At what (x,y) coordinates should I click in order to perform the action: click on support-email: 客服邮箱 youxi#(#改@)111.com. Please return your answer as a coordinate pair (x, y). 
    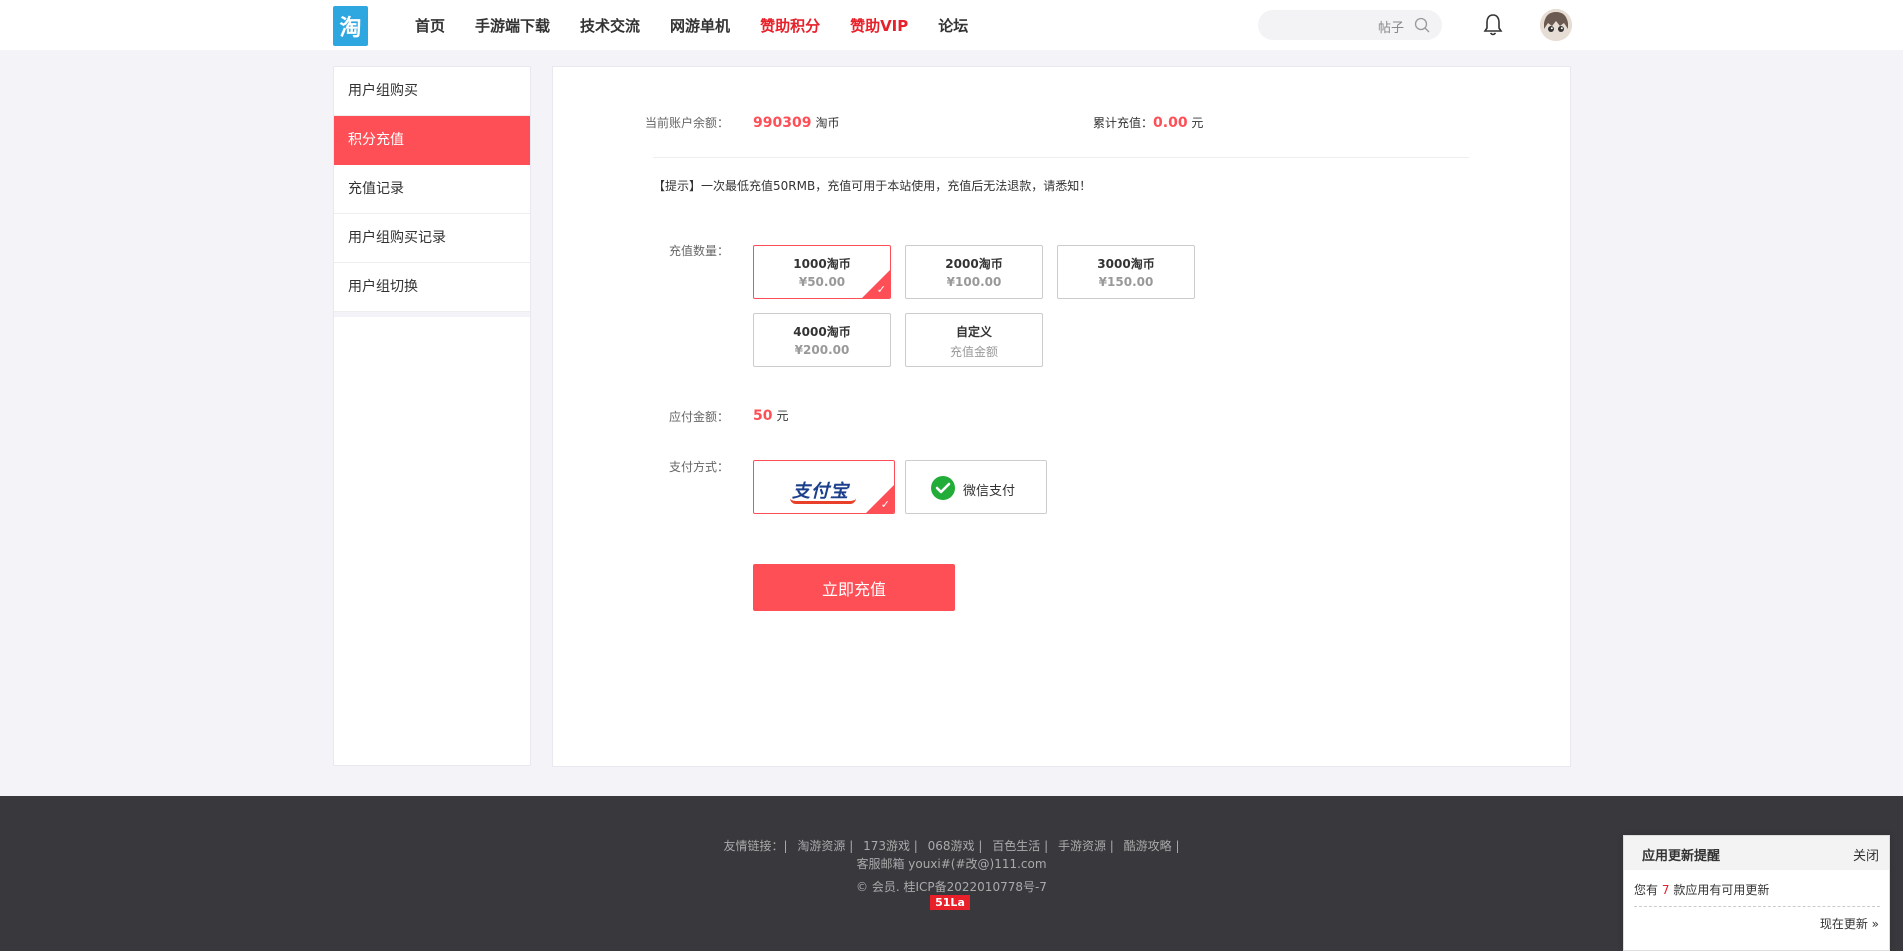
    Looking at the image, I should click on (951, 864).